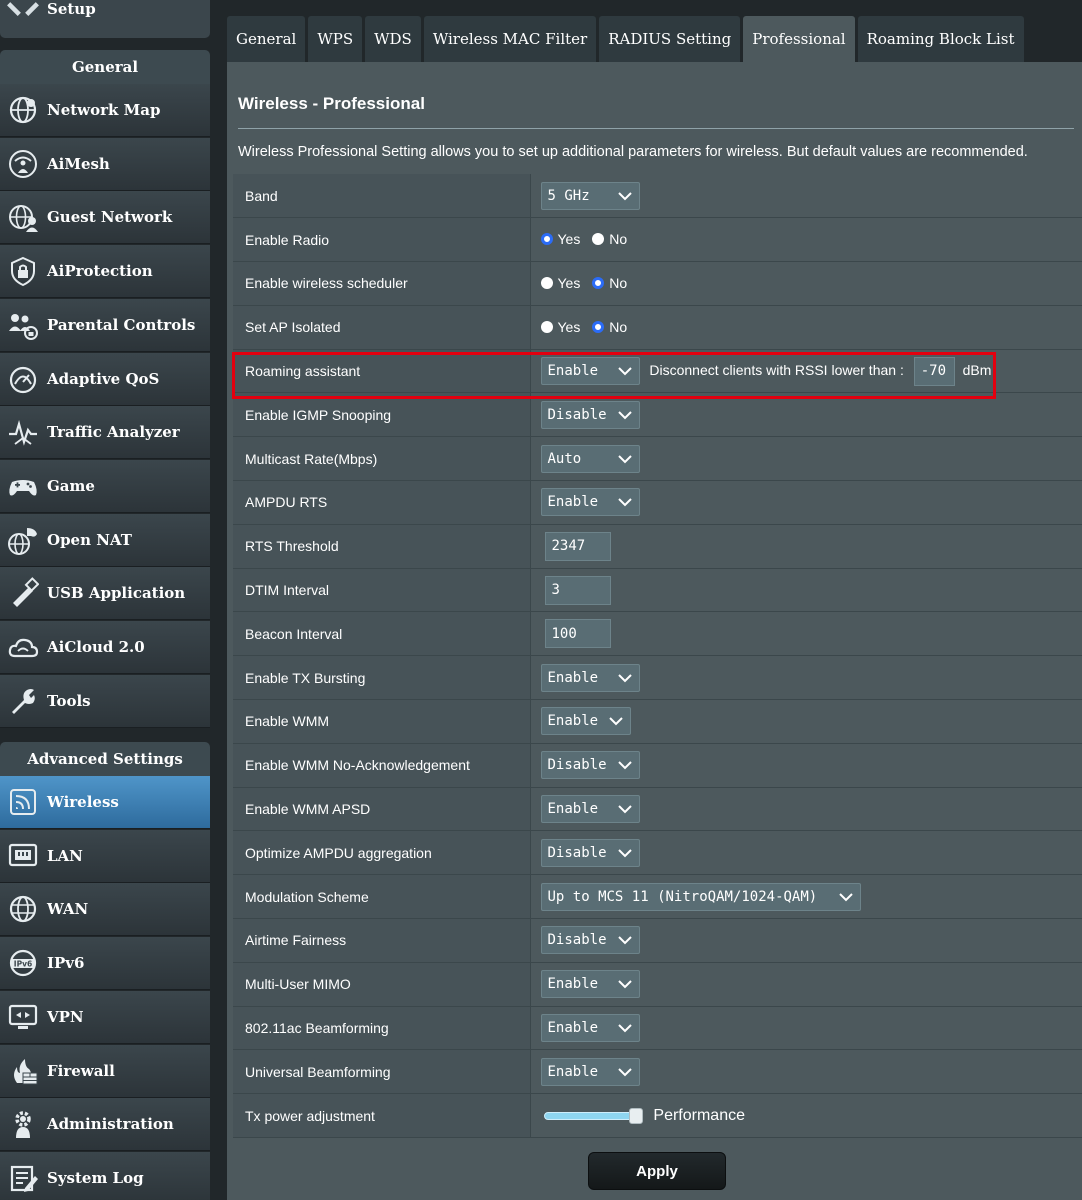 This screenshot has height=1200, width=1082. I want to click on tab-roaming-block-list: Roaming Block List, so click(940, 39).